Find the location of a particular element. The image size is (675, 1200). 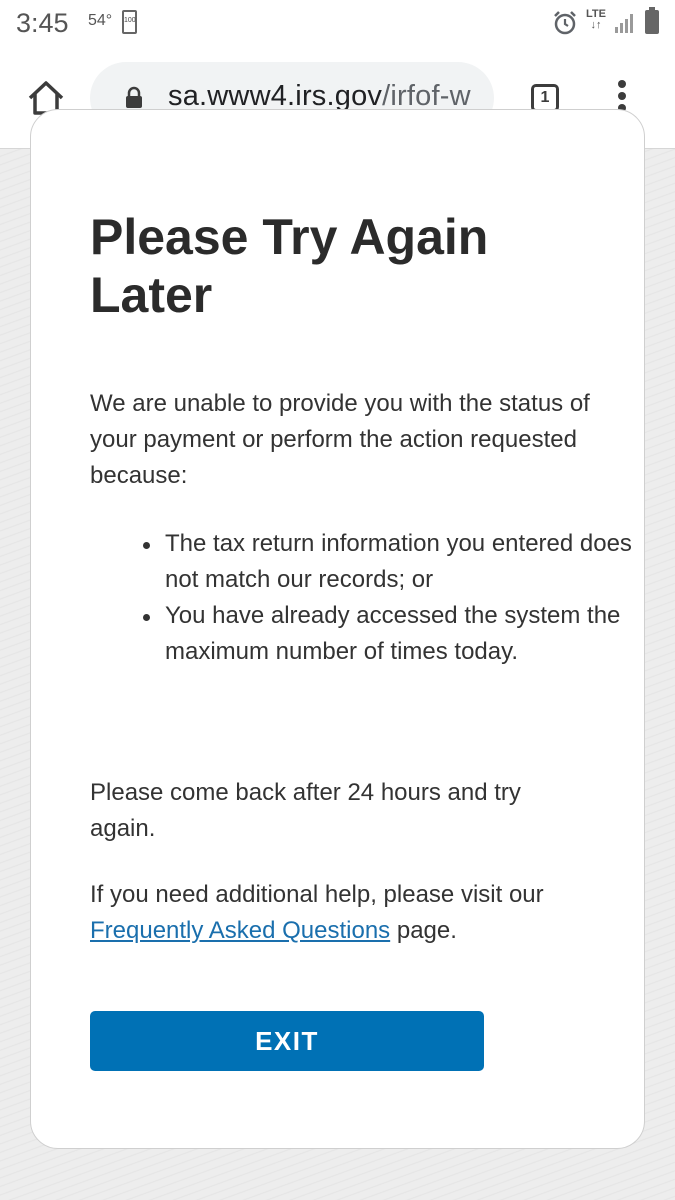

battery-saver-icon: 100 is located at coordinates (129, 22).